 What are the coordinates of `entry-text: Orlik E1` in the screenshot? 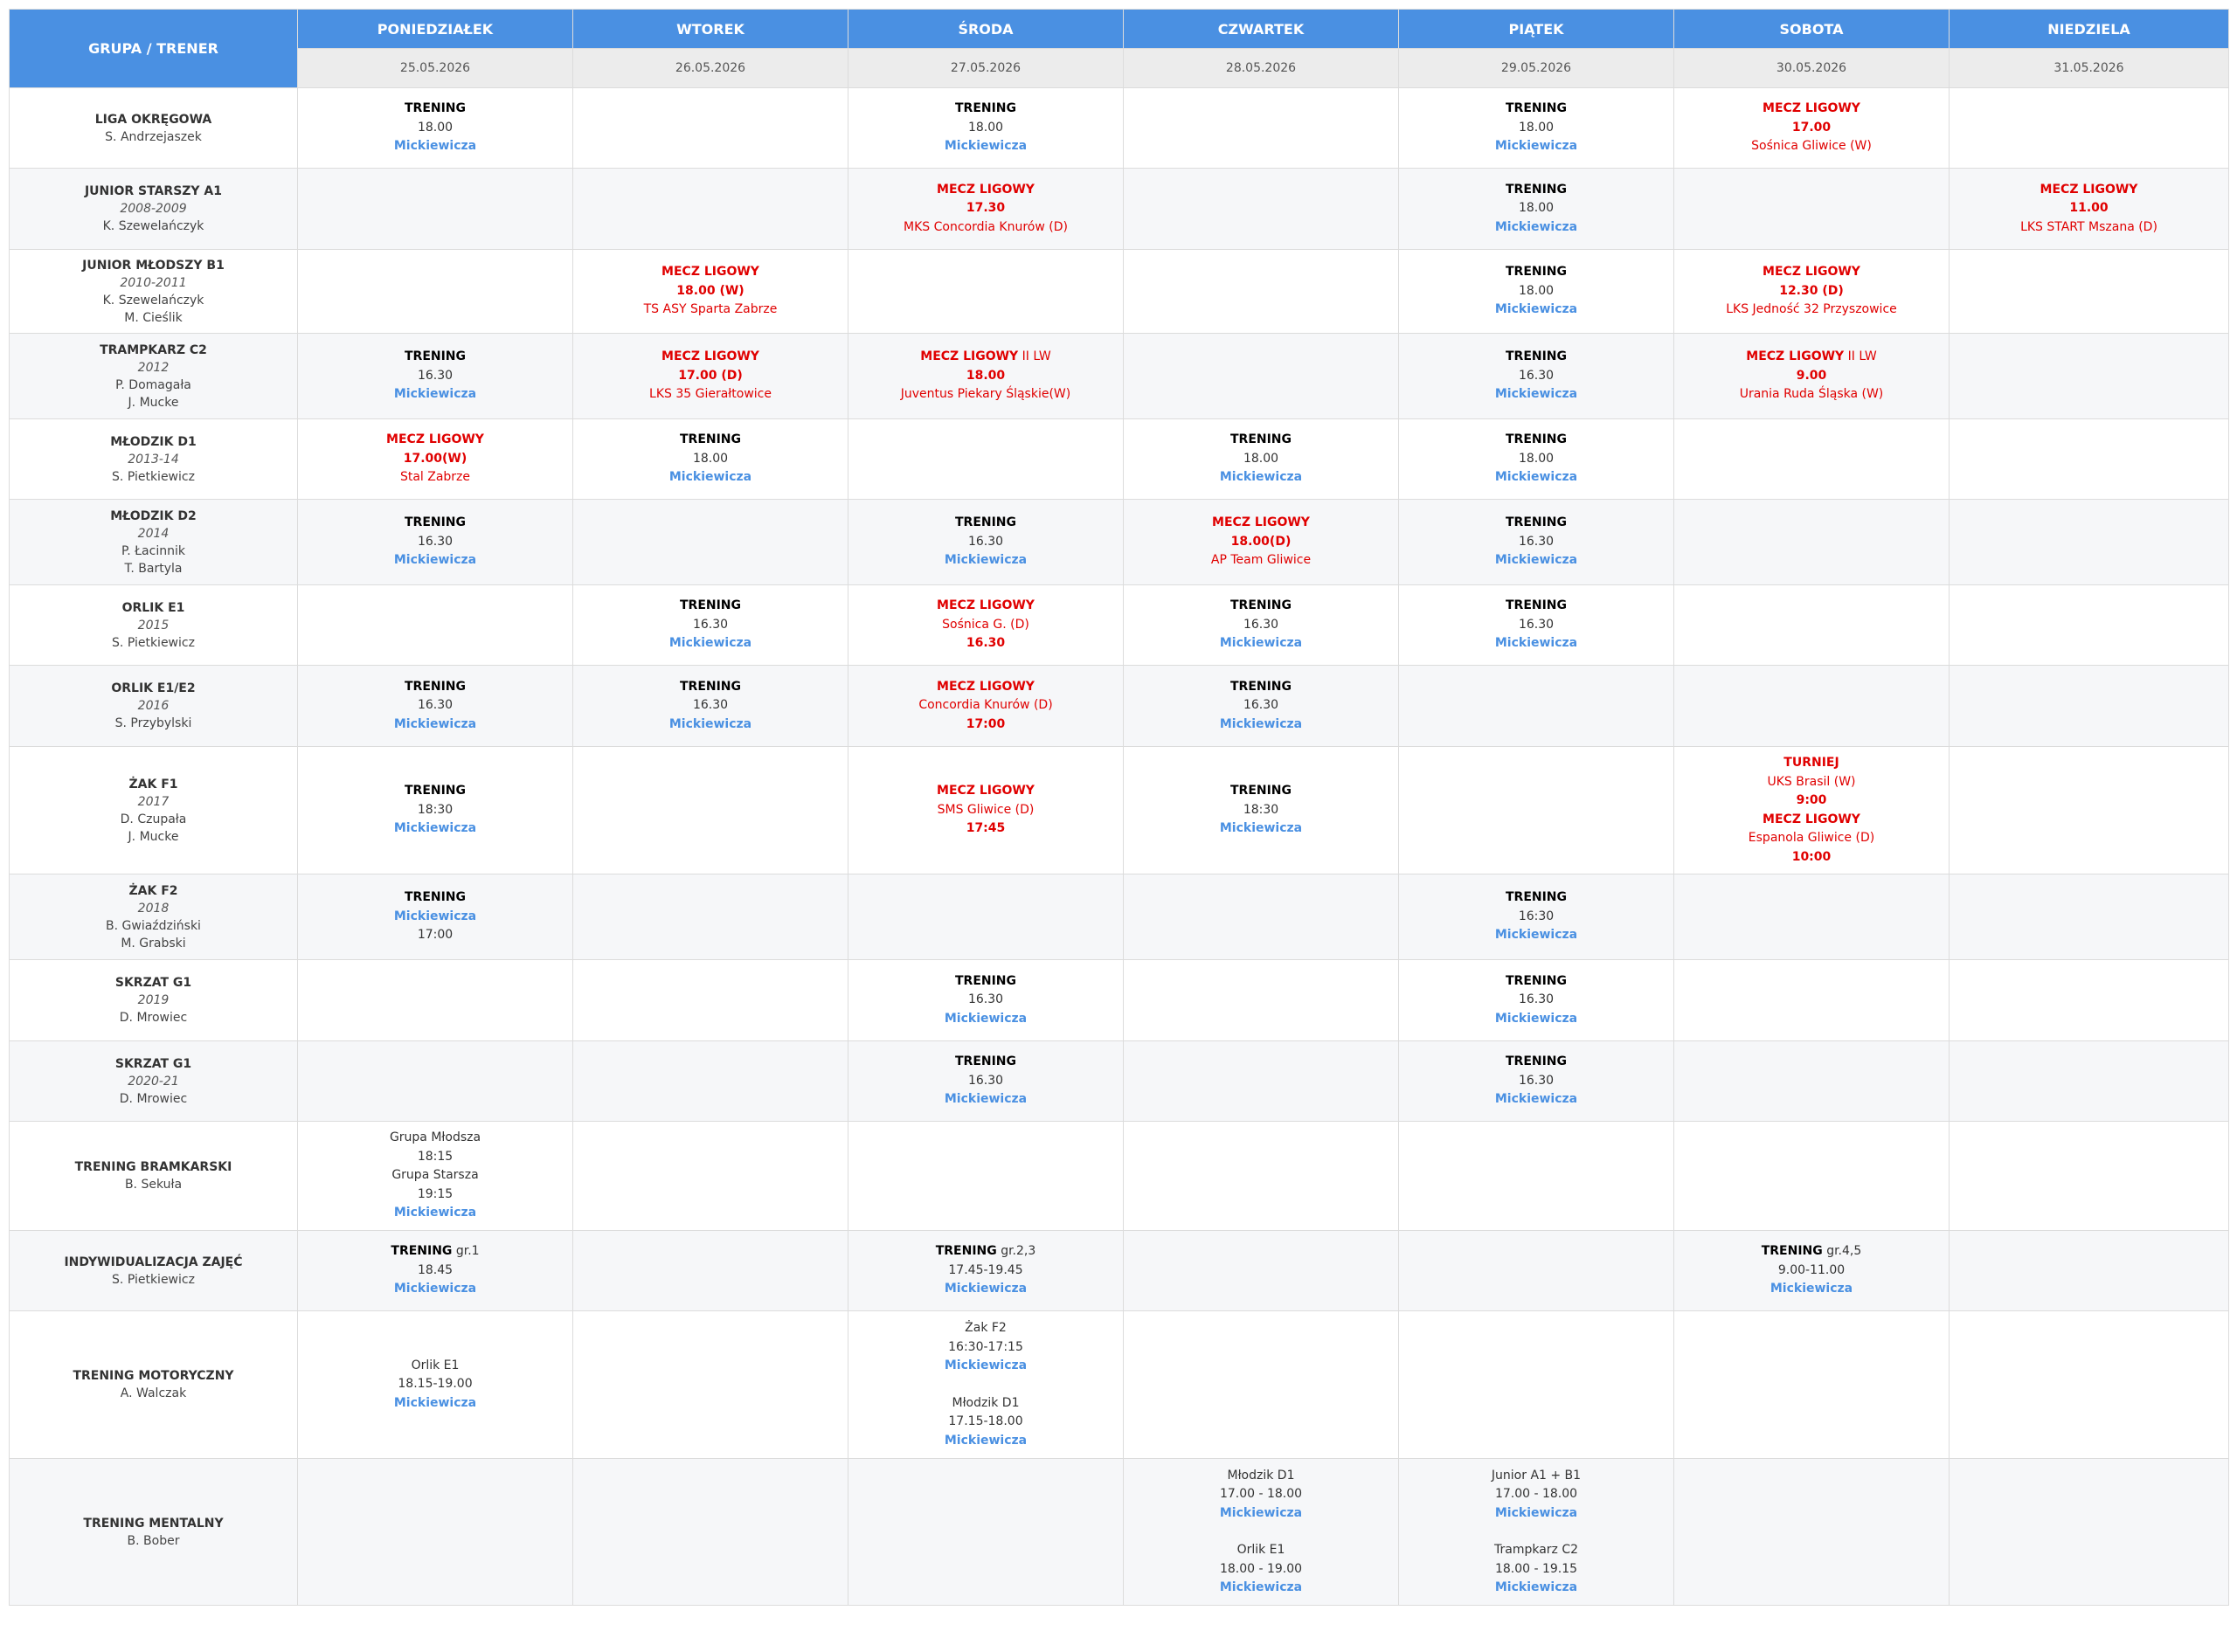 It's located at (1260, 1550).